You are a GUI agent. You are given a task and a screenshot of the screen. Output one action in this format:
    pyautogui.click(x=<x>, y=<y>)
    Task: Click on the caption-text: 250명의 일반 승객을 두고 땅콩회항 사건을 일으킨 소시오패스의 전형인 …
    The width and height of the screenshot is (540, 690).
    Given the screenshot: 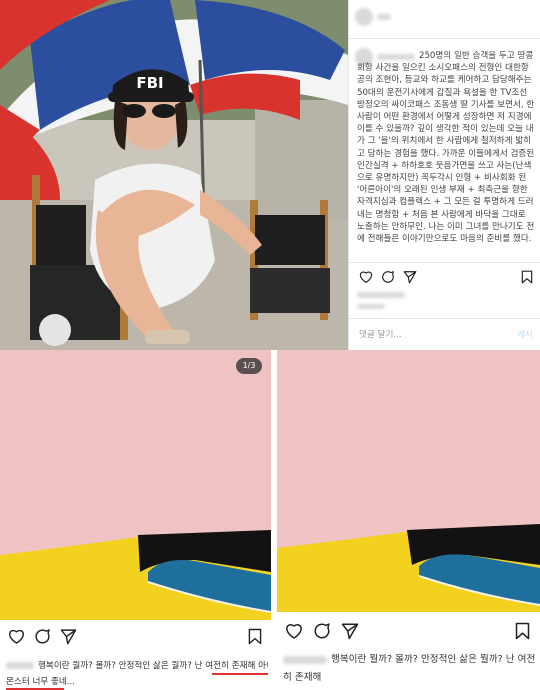 What is the action you would take?
    pyautogui.click(x=446, y=148)
    